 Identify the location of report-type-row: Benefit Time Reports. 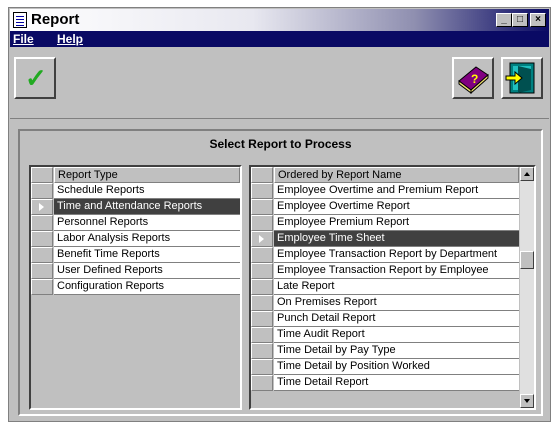
(135, 255).